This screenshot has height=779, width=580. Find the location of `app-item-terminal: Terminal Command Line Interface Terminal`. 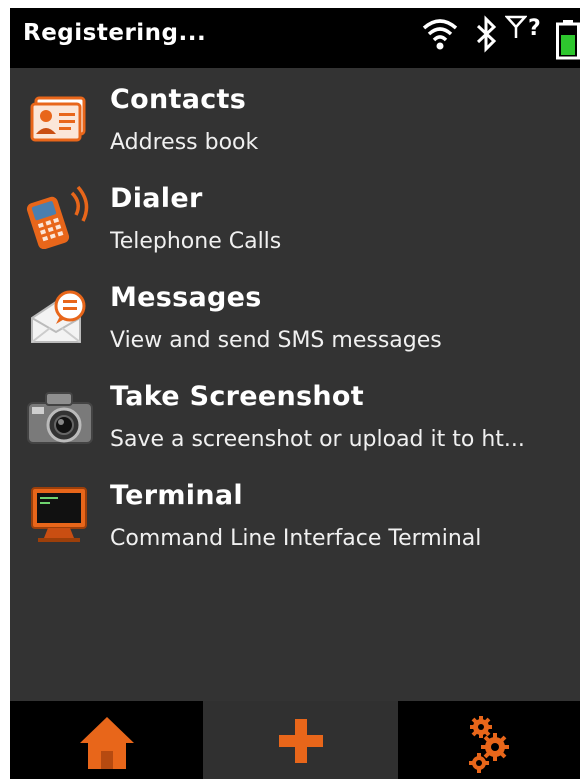

app-item-terminal: Terminal Command Line Interface Terminal is located at coordinates (295, 513).